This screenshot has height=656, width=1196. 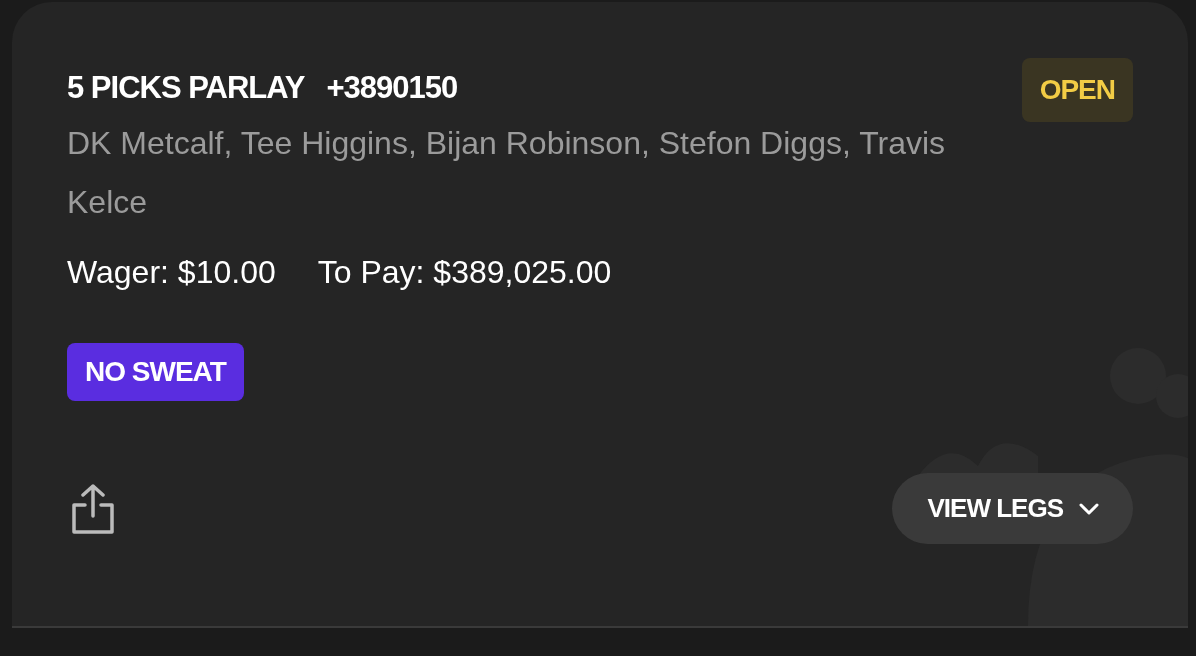 I want to click on player-list: DK Metcalf, Tee Higgins, Bijan Robinson, Stefon Diggs, Travis Kelce, so click(x=517, y=173).